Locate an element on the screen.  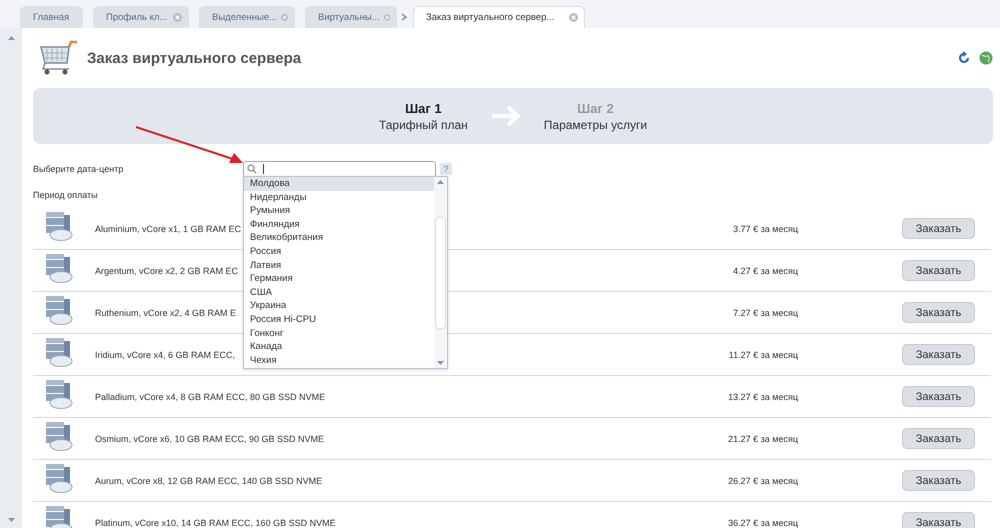
dropdown-option: Россия is located at coordinates (339, 251).